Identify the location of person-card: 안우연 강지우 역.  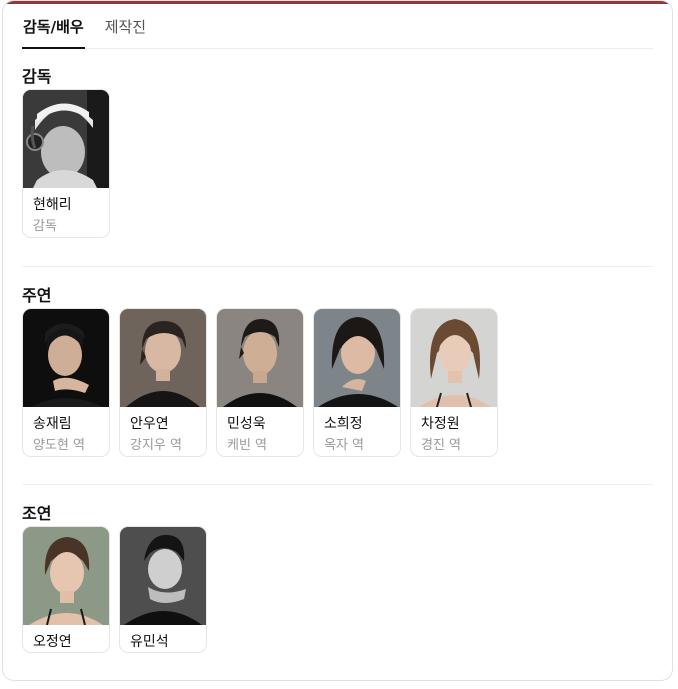
(163, 382).